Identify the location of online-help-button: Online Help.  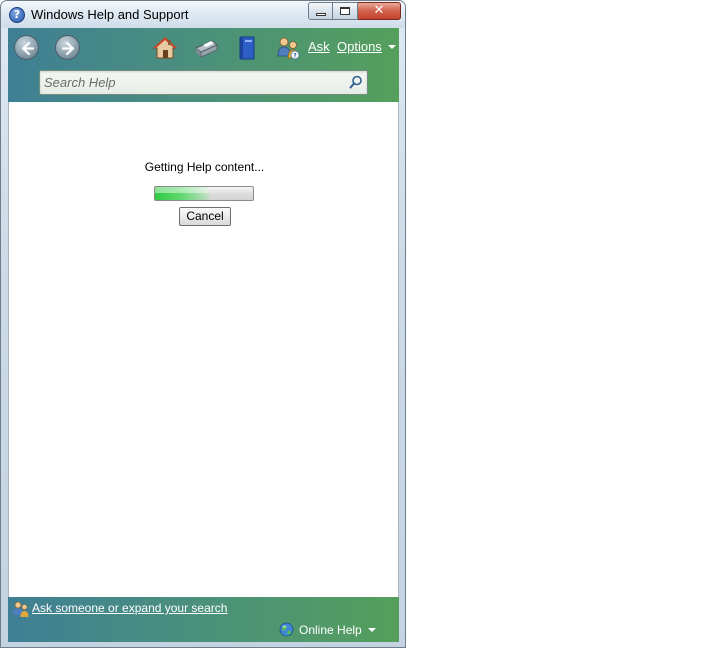
(330, 630).